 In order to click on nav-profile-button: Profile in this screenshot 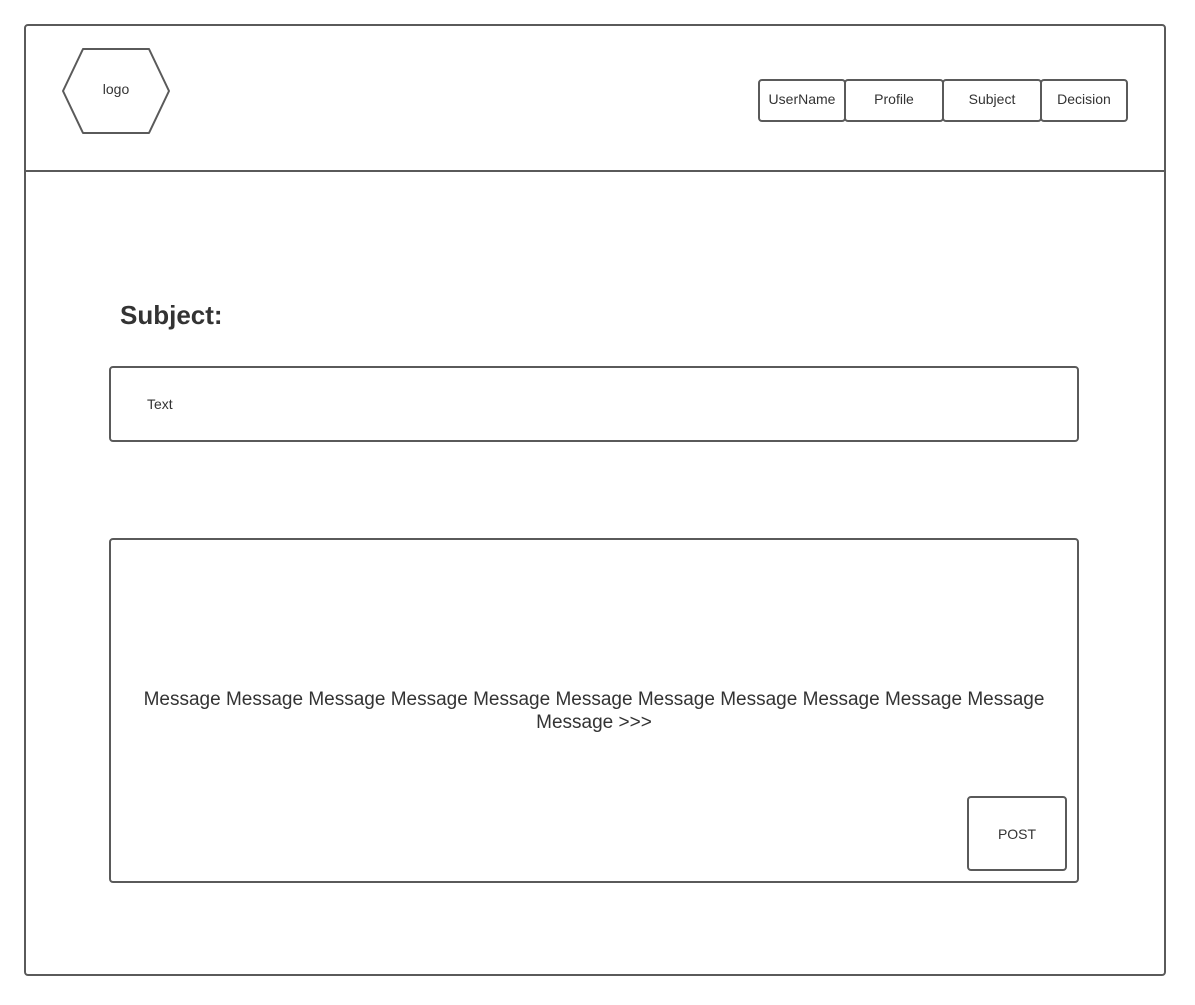, I will do `click(894, 100)`.